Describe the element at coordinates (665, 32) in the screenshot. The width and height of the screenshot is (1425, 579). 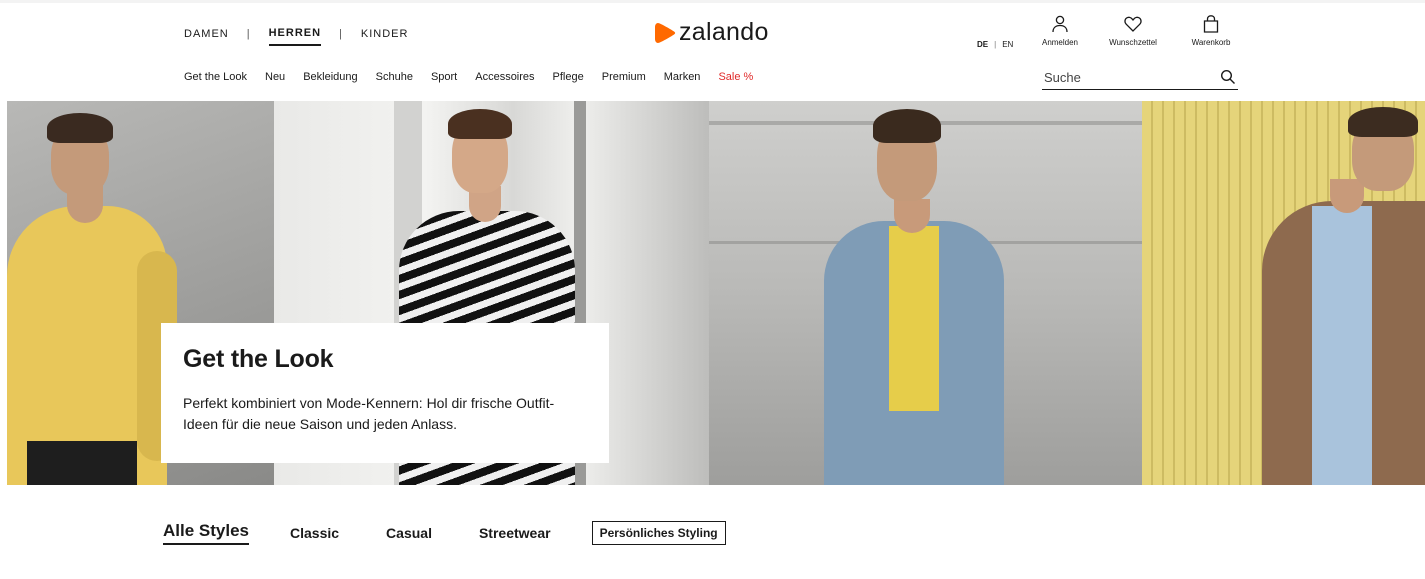
I see `zalando-logo-mark` at that location.